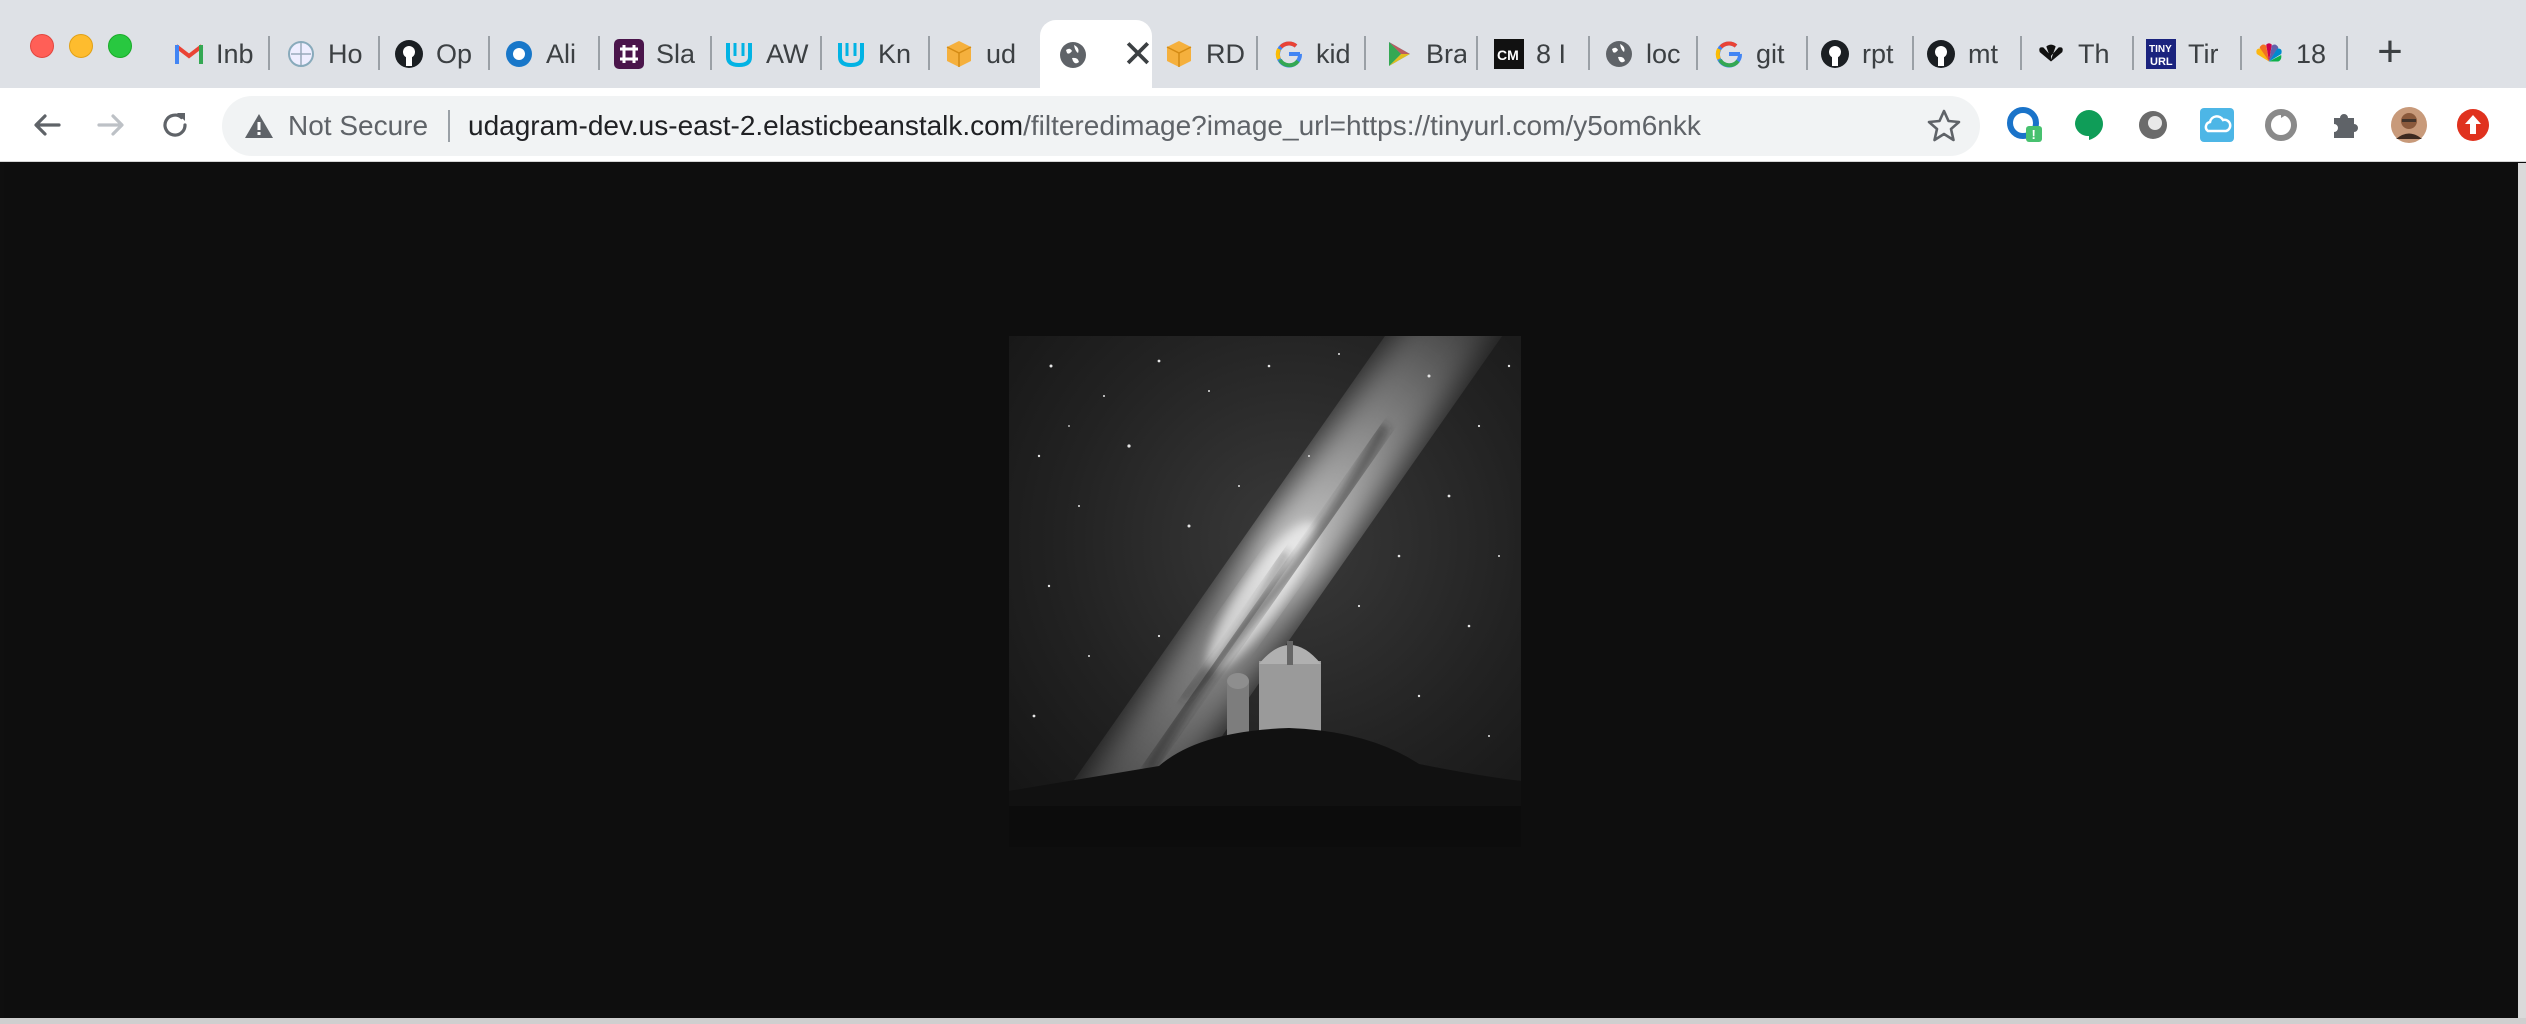 The height and width of the screenshot is (1024, 2526). I want to click on nbc-icon, so click(2051, 54).